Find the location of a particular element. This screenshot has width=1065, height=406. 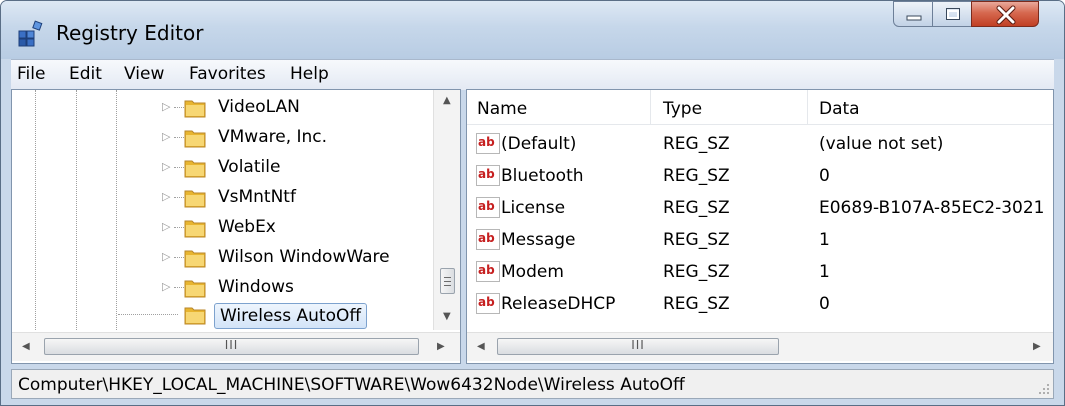

minimize-icon is located at coordinates (914, 18).